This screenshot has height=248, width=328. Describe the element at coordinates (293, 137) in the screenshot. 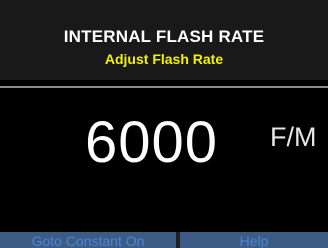

I see `flash-rate-unit: F/M` at that location.